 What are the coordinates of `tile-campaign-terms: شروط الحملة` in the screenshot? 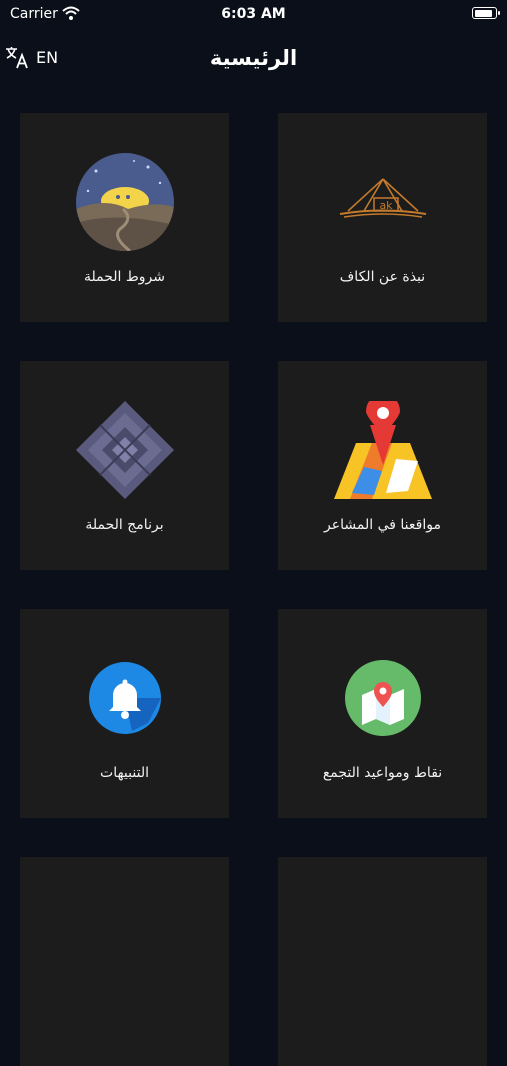 It's located at (124, 217).